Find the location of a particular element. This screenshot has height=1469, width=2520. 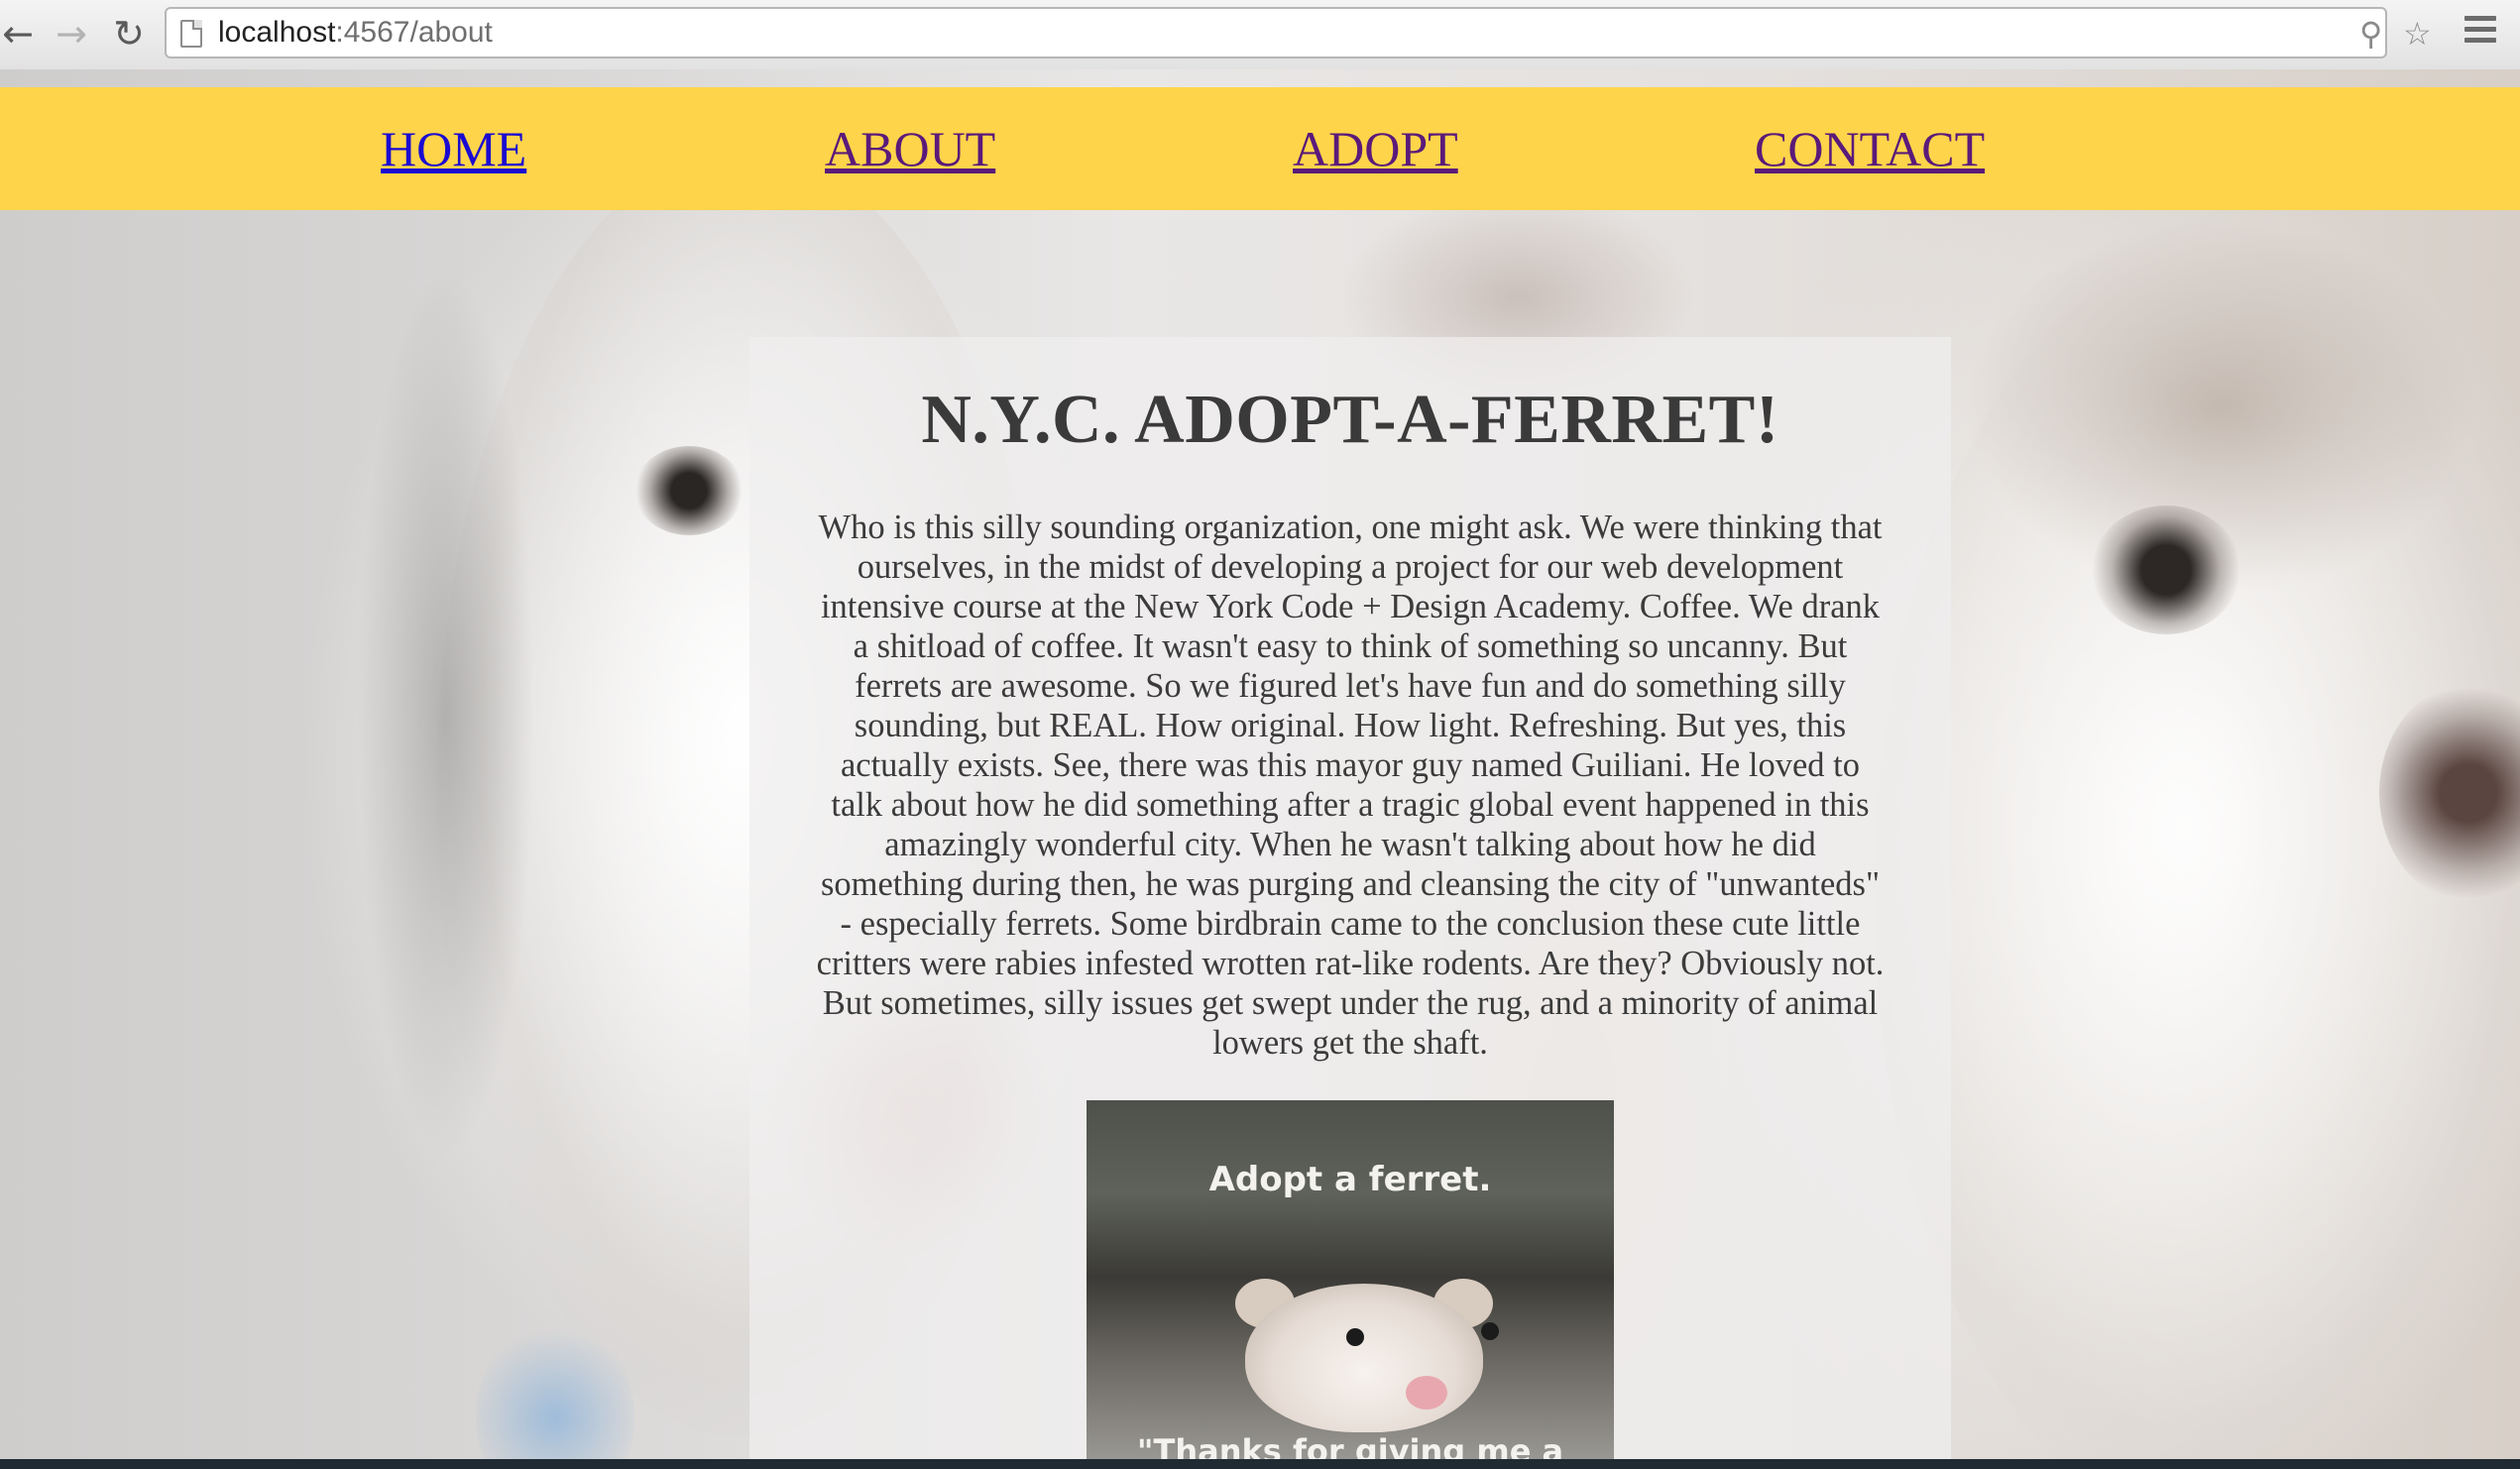

url-text: localhost:4567/about is located at coordinates (355, 33).